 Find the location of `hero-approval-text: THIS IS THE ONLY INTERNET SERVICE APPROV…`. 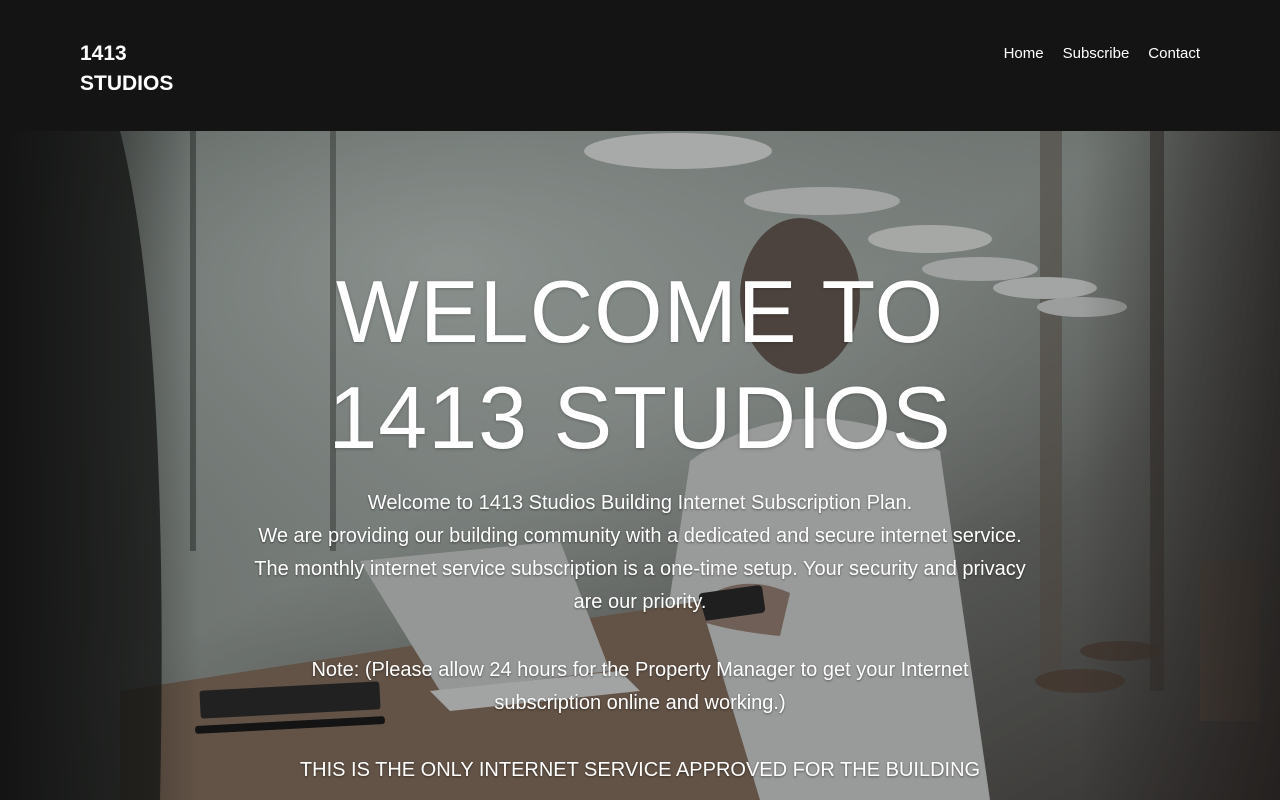

hero-approval-text: THIS IS THE ONLY INTERNET SERVICE APPROV… is located at coordinates (640, 770).